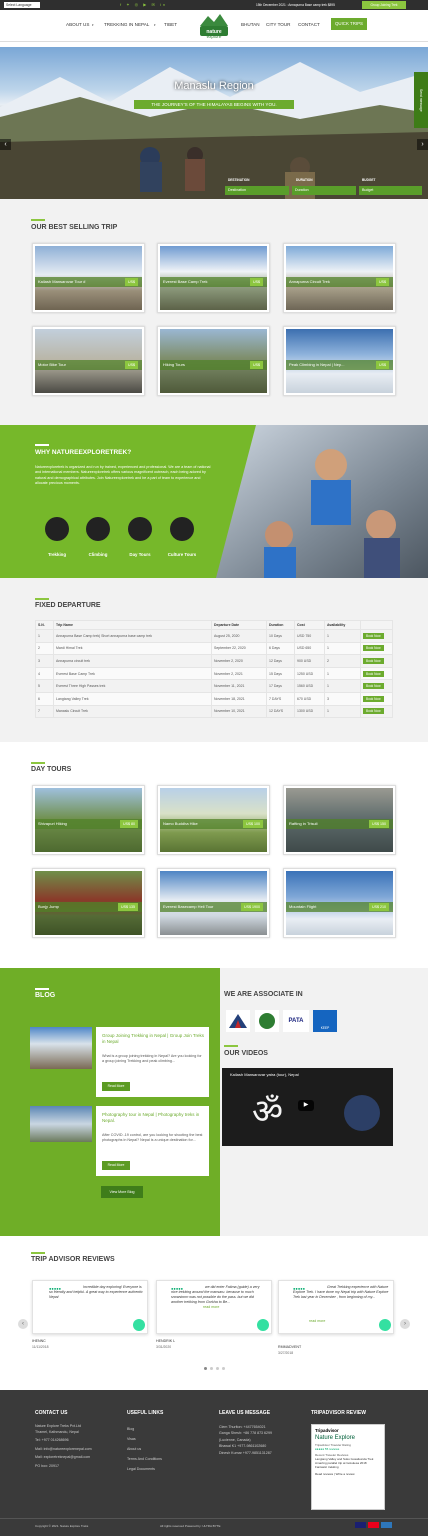  Describe the element at coordinates (213, 361) in the screenshot. I see `trip-card: Hiking Tours US$` at that location.